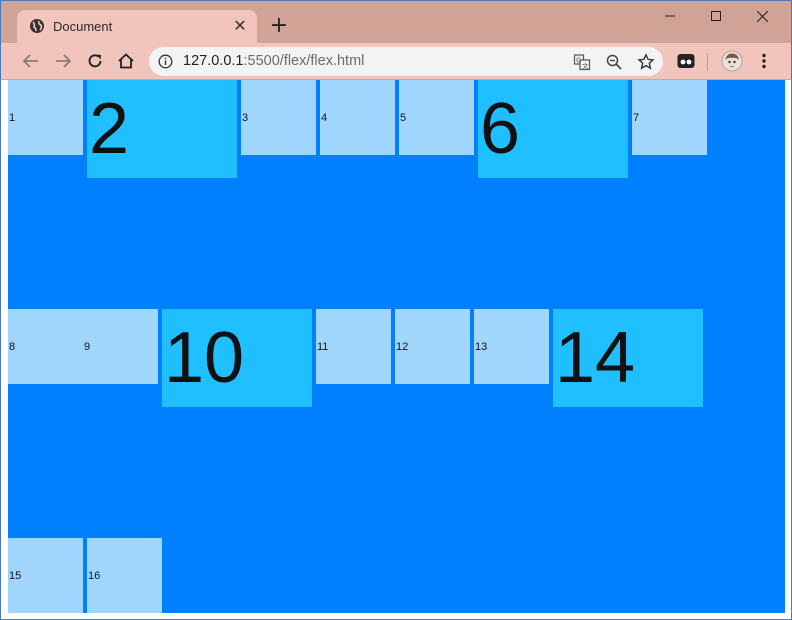 Image resolution: width=792 pixels, height=620 pixels. I want to click on minimize-icon, so click(670, 16).